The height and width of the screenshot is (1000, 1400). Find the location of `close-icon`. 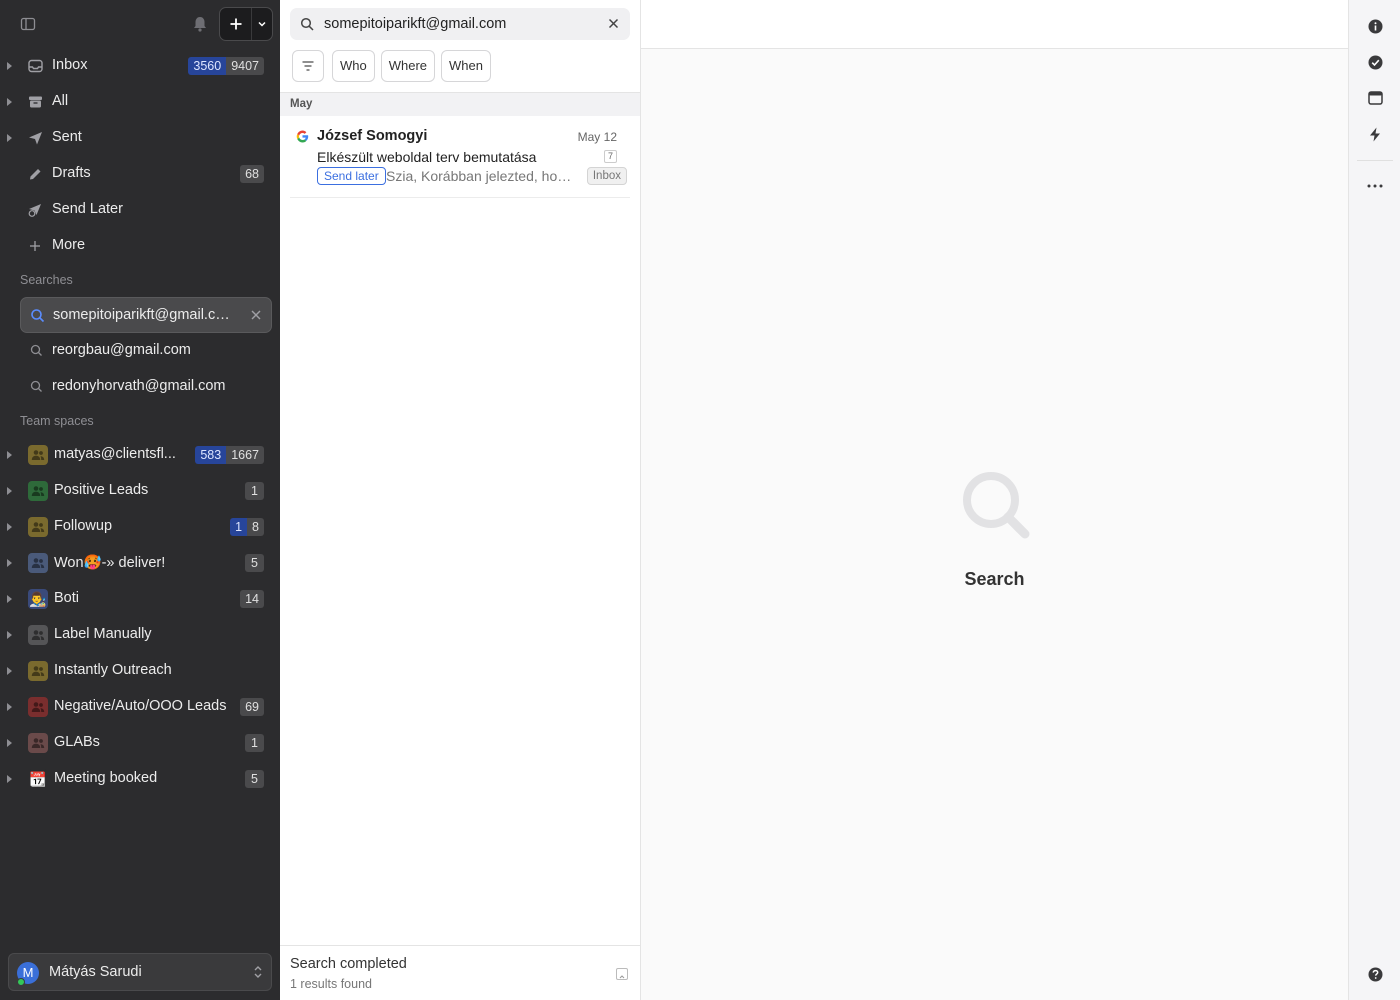

close-icon is located at coordinates (256, 315).